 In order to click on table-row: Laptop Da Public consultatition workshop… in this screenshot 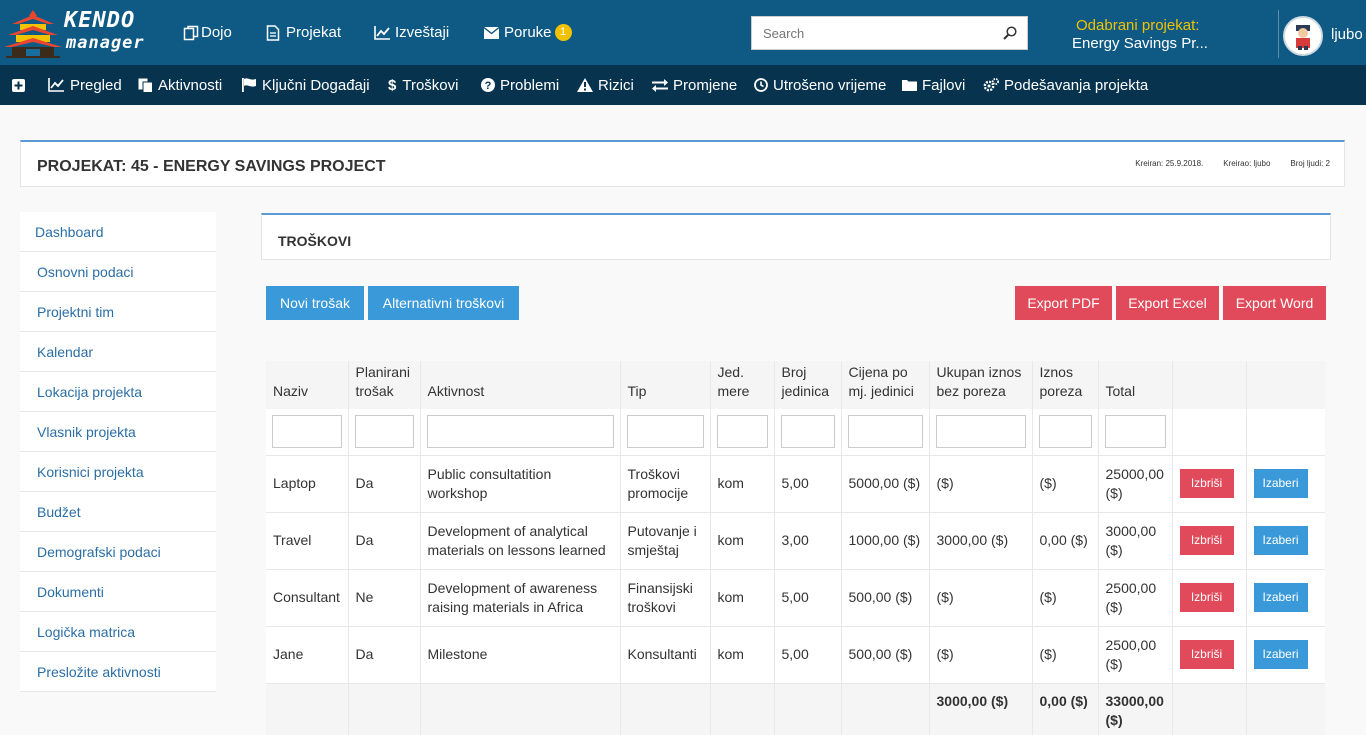, I will do `click(795, 483)`.